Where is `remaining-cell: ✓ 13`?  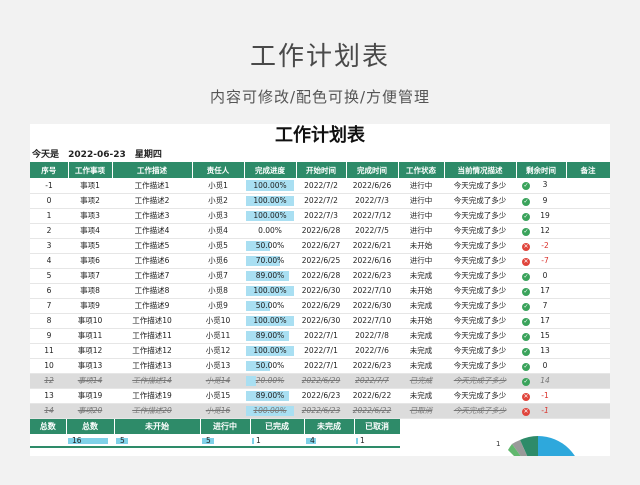 remaining-cell: ✓ 13 is located at coordinates (541, 351).